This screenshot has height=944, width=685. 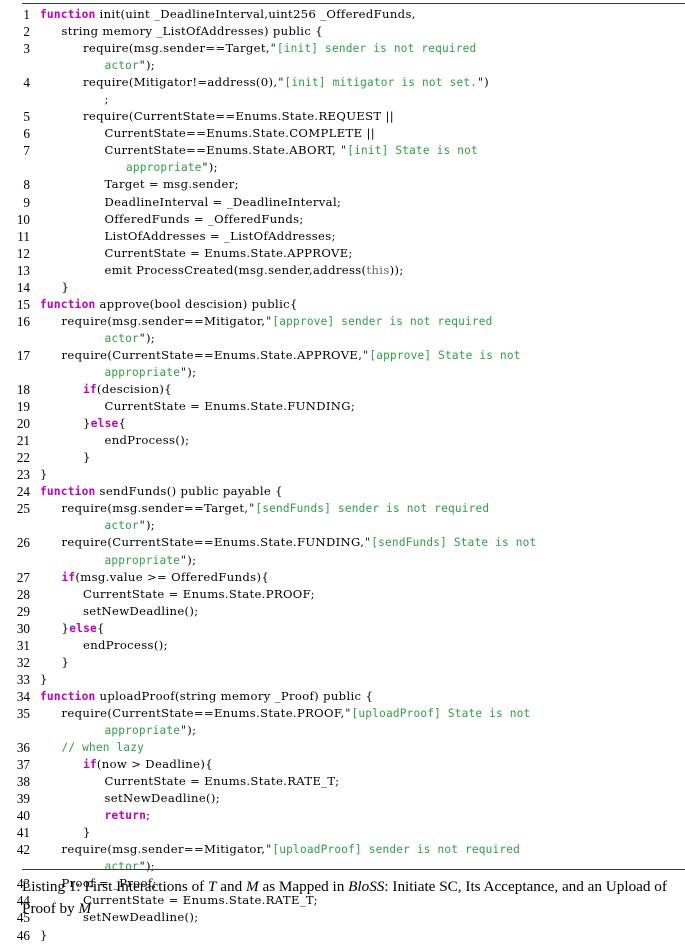 What do you see at coordinates (23, 492) in the screenshot?
I see `line-number: 24` at bounding box center [23, 492].